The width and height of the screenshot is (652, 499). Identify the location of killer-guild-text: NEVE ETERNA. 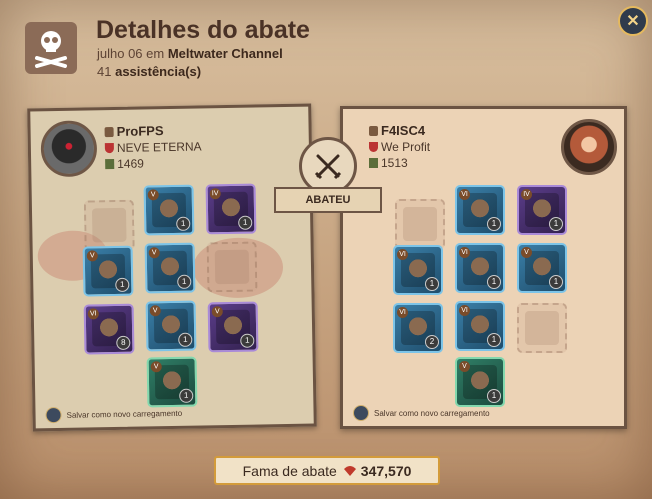
(159, 147).